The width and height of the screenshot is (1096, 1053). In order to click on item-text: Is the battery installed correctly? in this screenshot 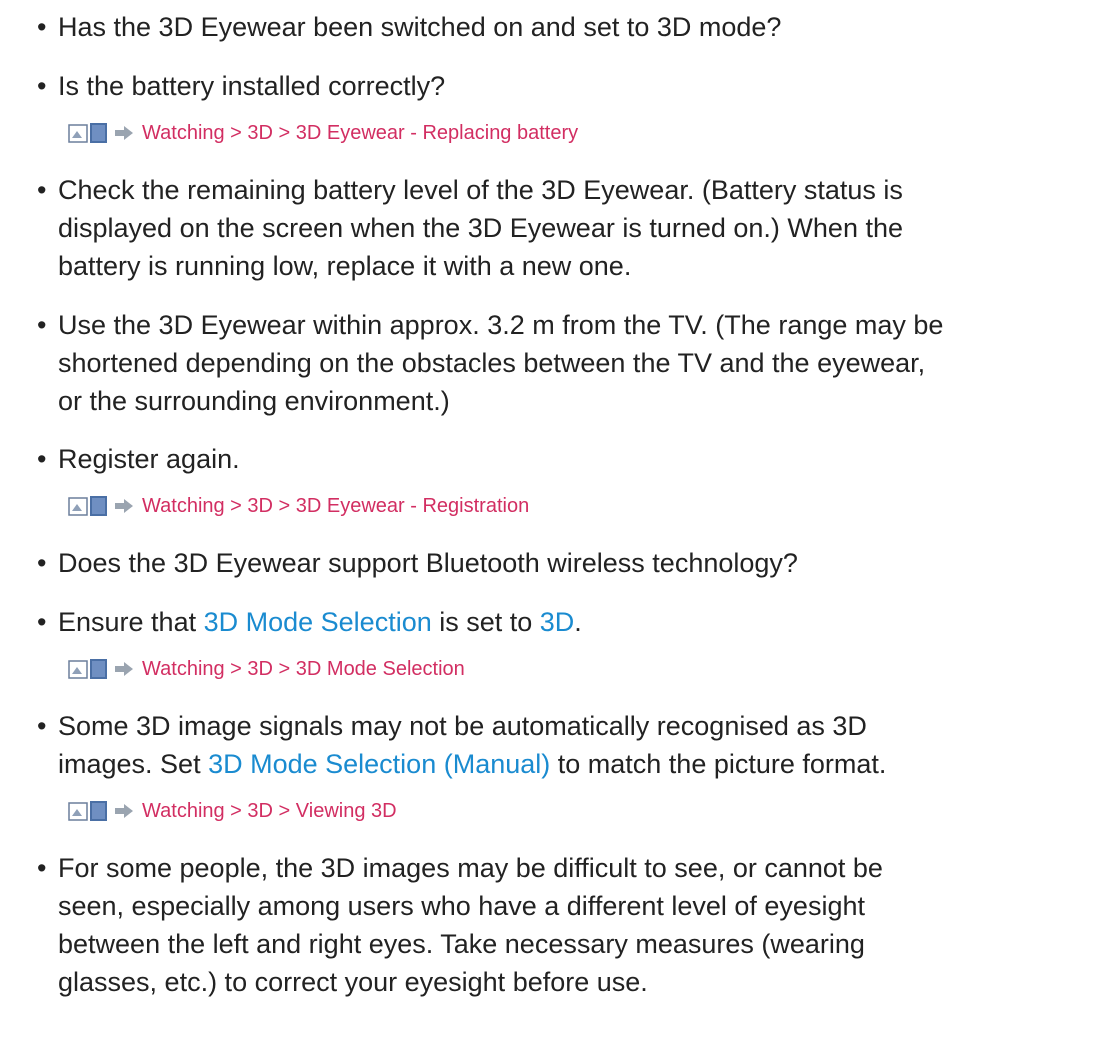, I will do `click(252, 86)`.